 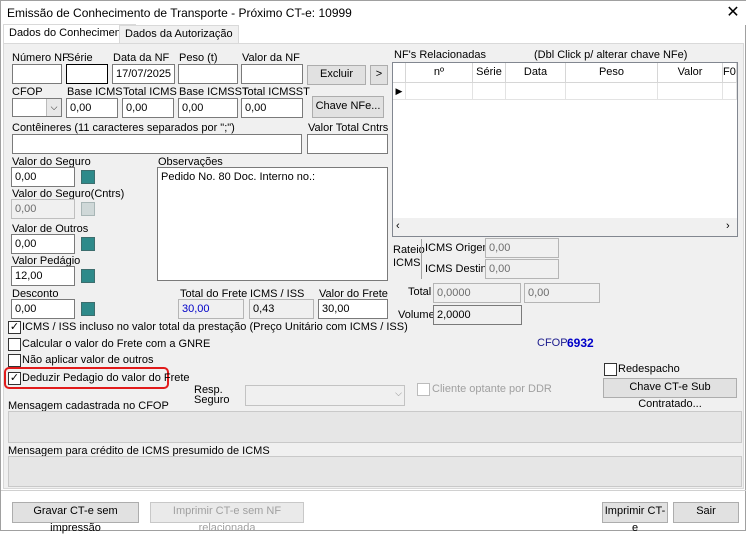 What do you see at coordinates (43, 276) in the screenshot?
I see `valor-pedagio-input: 12,00` at bounding box center [43, 276].